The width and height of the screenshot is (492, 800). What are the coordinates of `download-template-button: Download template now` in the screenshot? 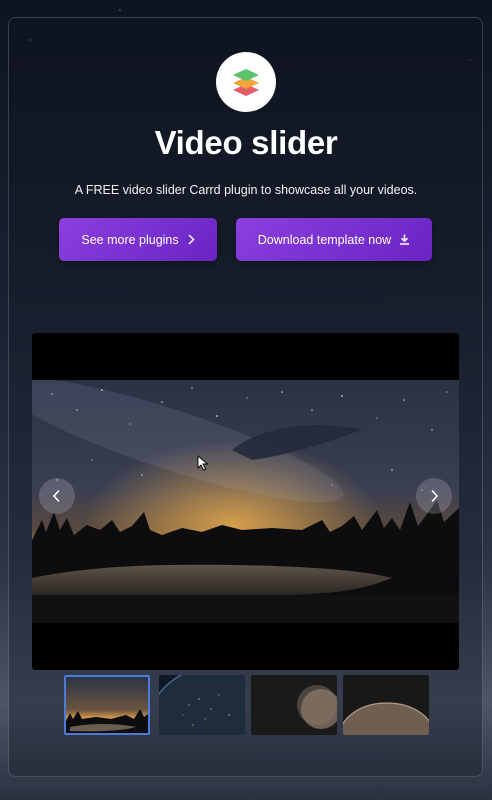 It's located at (334, 239).